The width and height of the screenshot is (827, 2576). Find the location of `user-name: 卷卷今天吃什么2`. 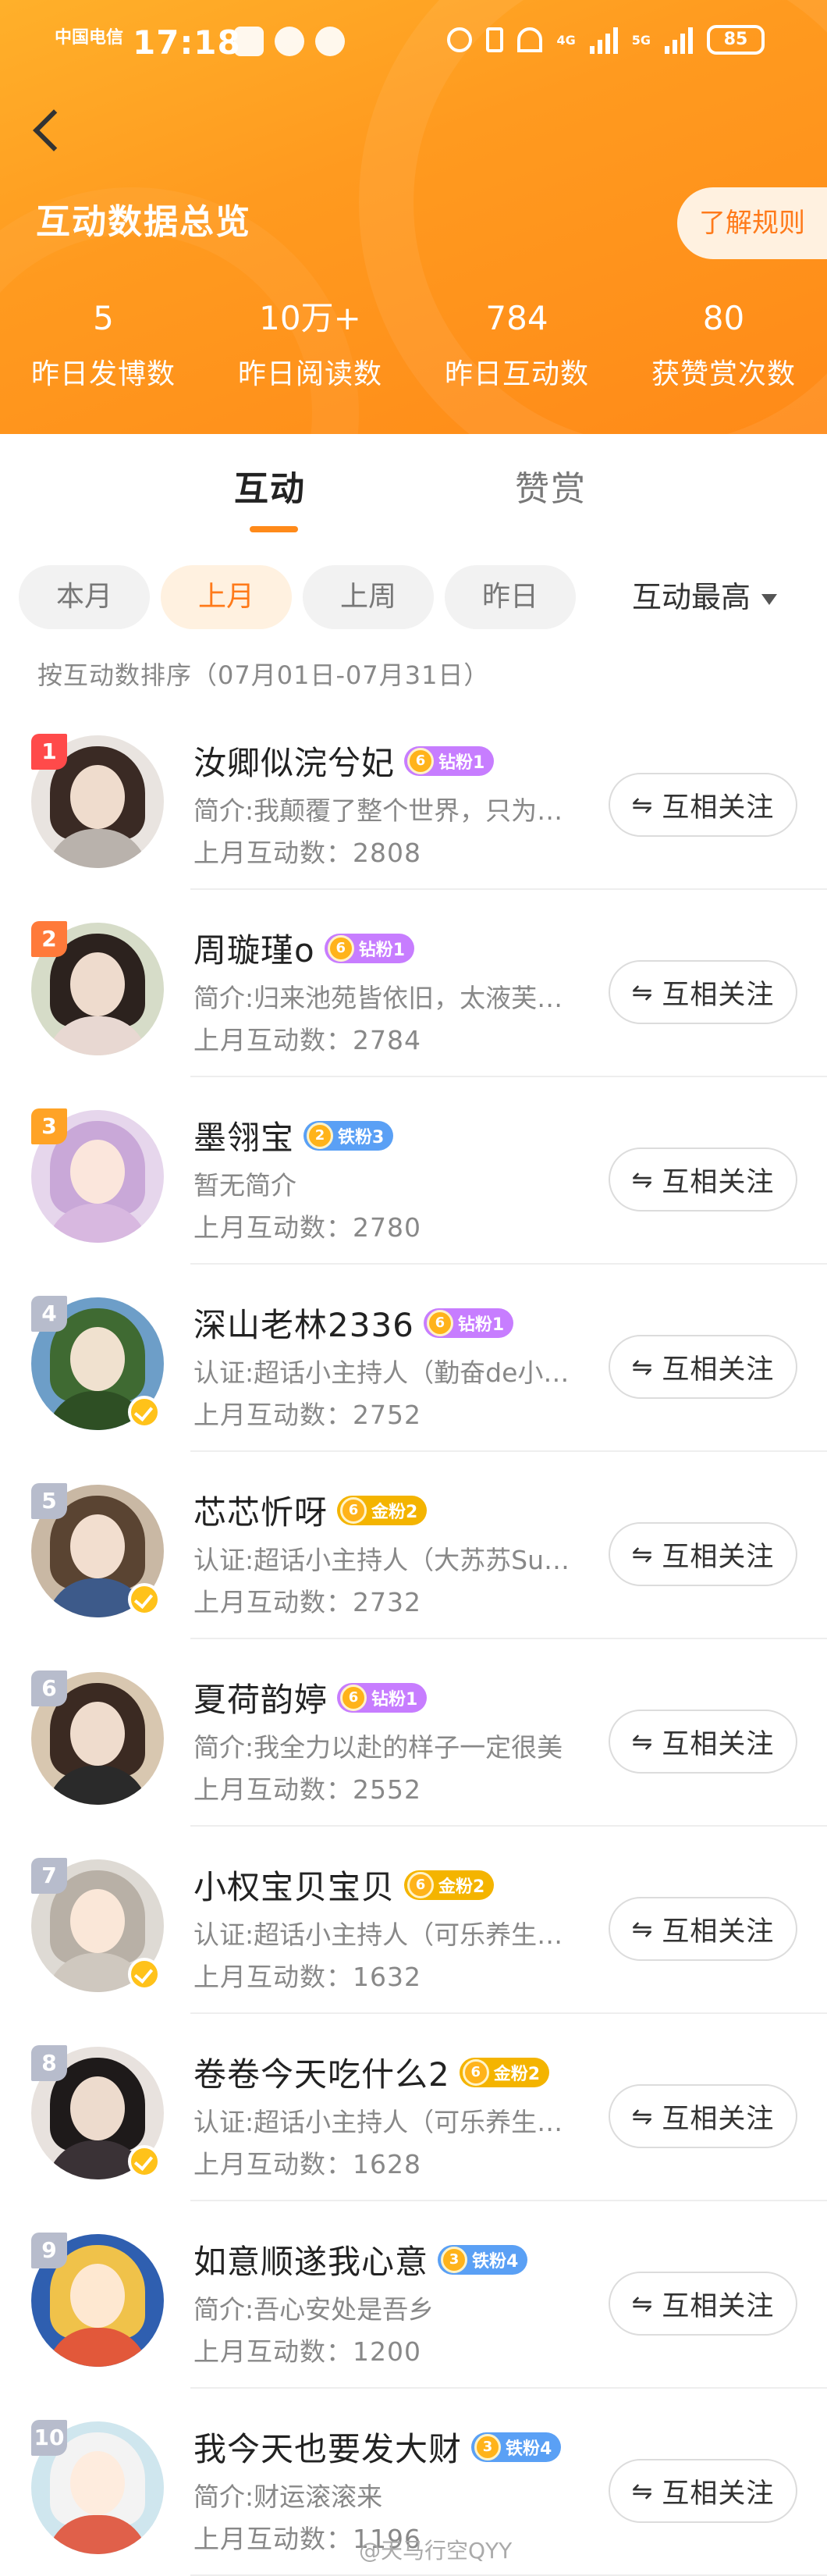

user-name: 卷卷今天吃什么2 is located at coordinates (321, 2072).